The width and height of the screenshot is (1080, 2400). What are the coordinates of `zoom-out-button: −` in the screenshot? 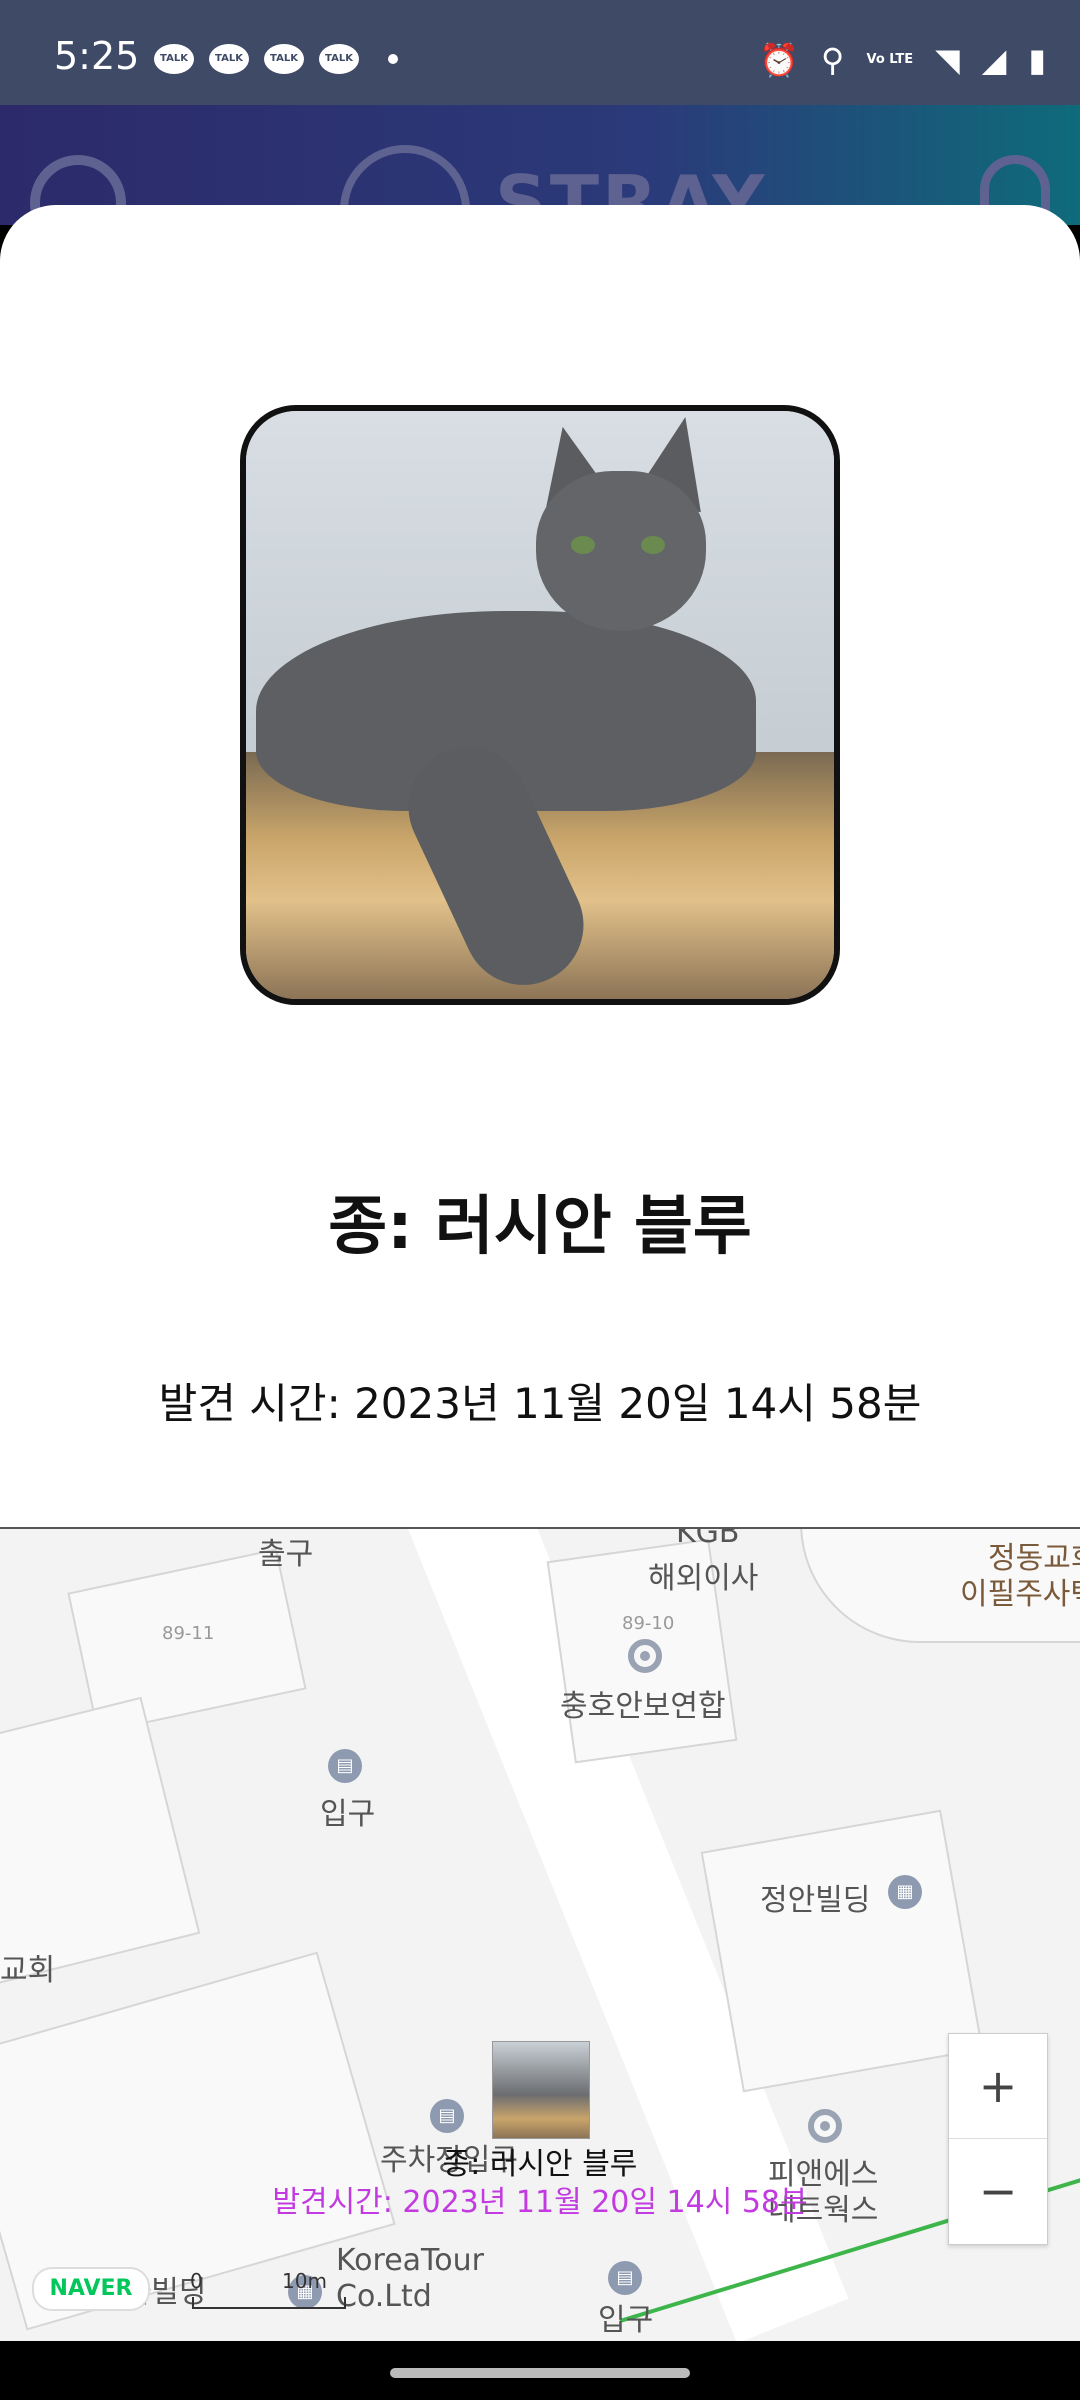 It's located at (998, 2190).